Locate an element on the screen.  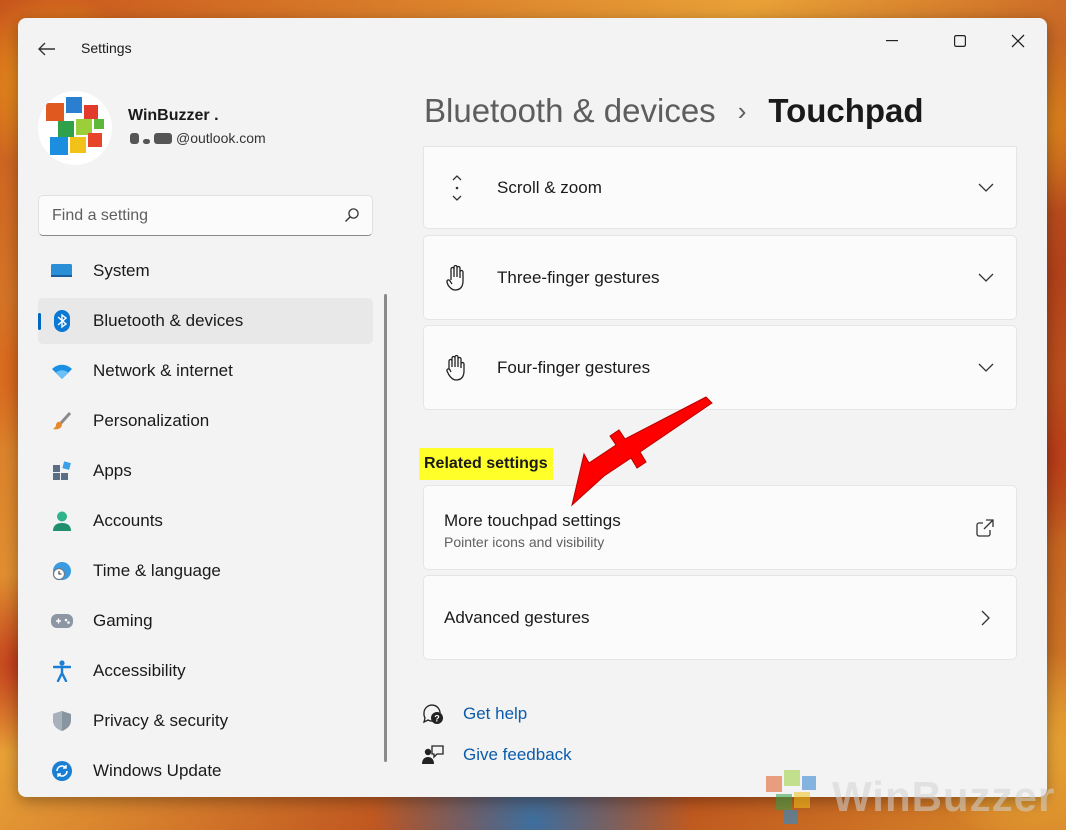
scroll-zoom-card: Scroll & zoom is located at coordinates (720, 187).